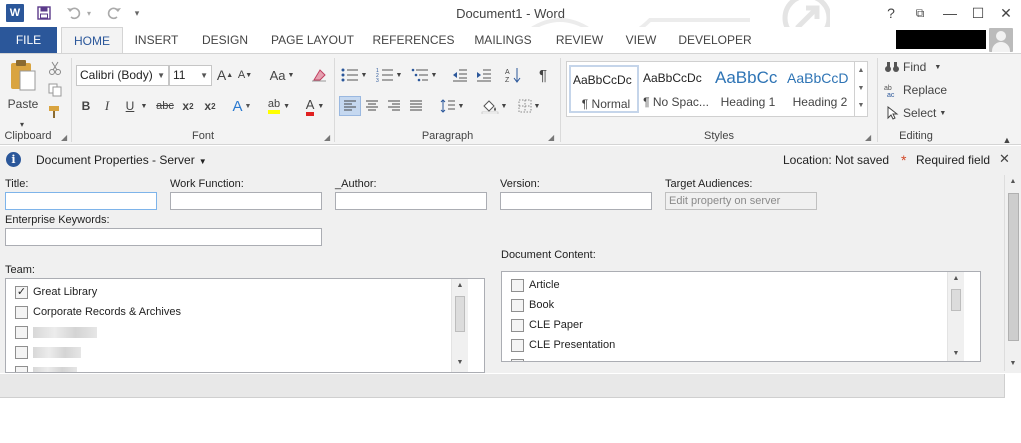 Image resolution: width=1021 pixels, height=443 pixels. I want to click on list-item: CLE Presentation, so click(563, 345).